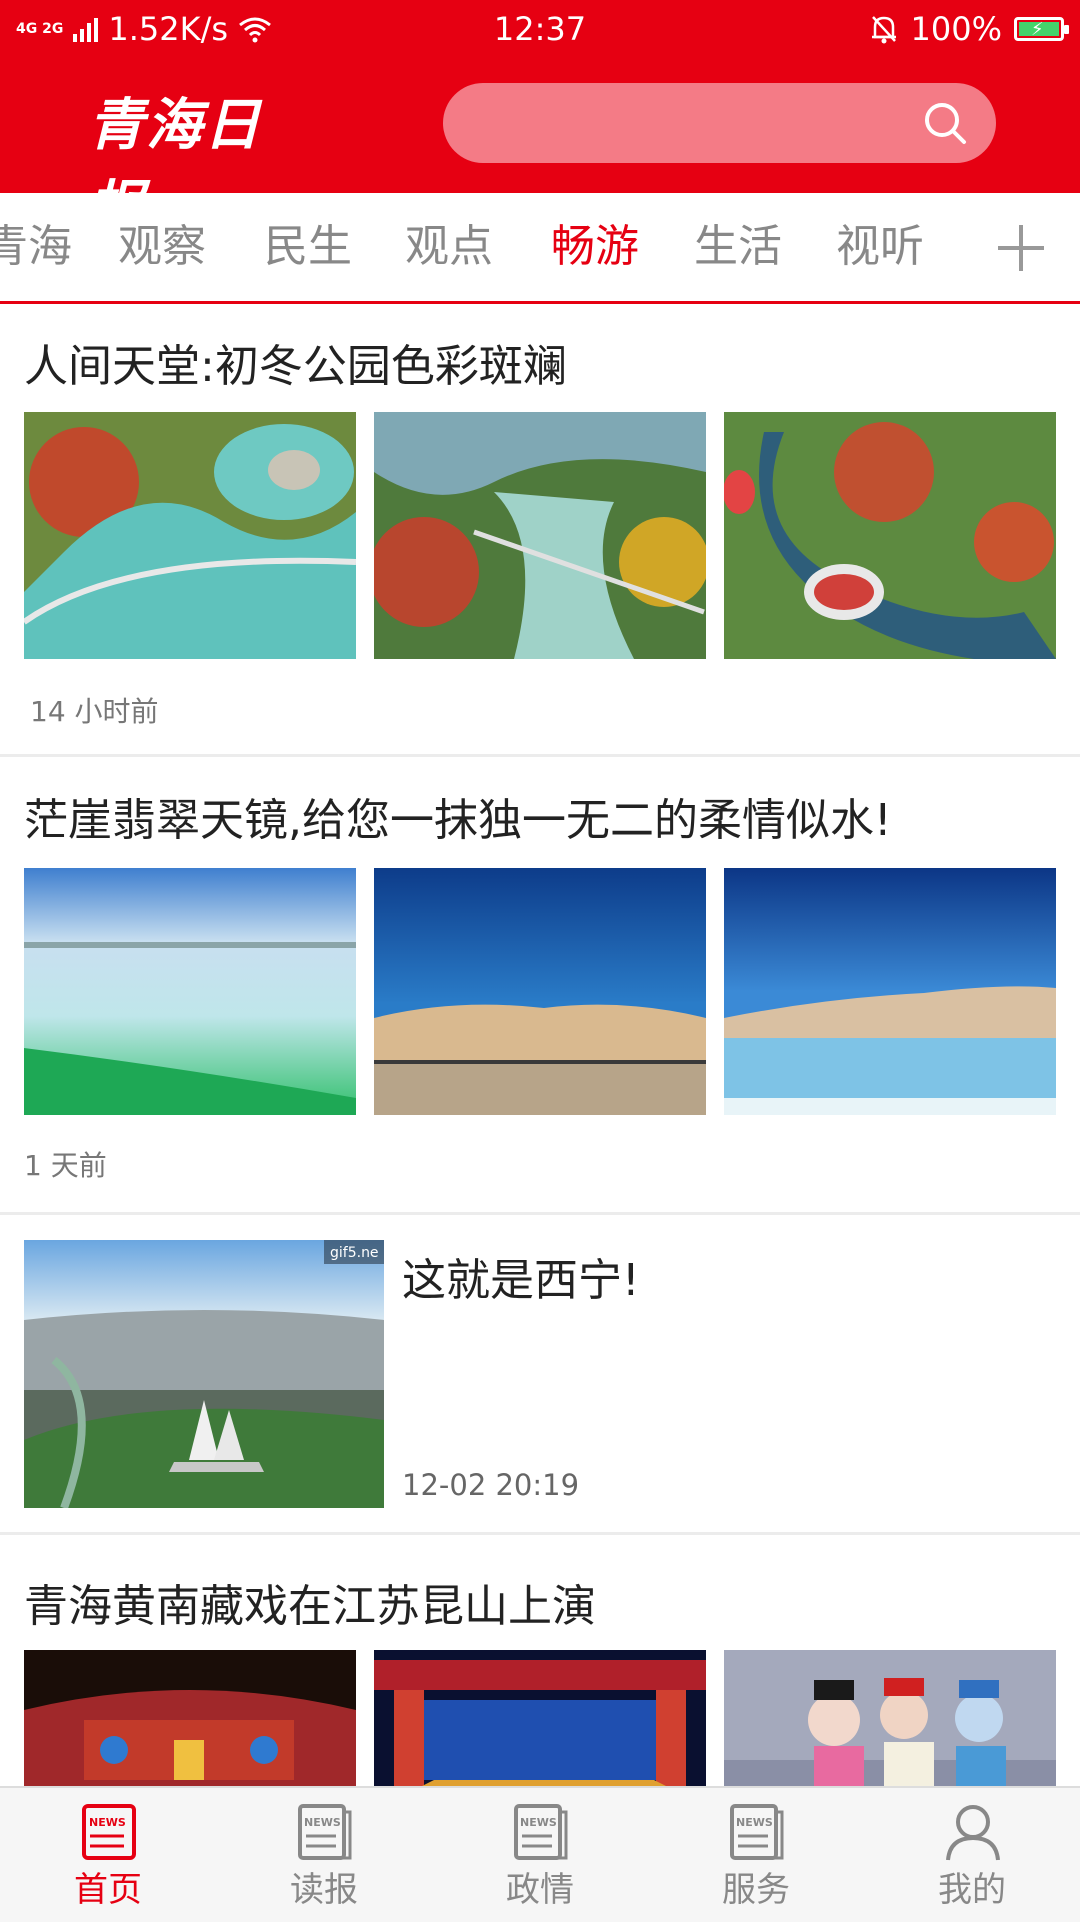 The width and height of the screenshot is (1080, 1922). I want to click on tab-guancha: 观察, so click(162, 247).